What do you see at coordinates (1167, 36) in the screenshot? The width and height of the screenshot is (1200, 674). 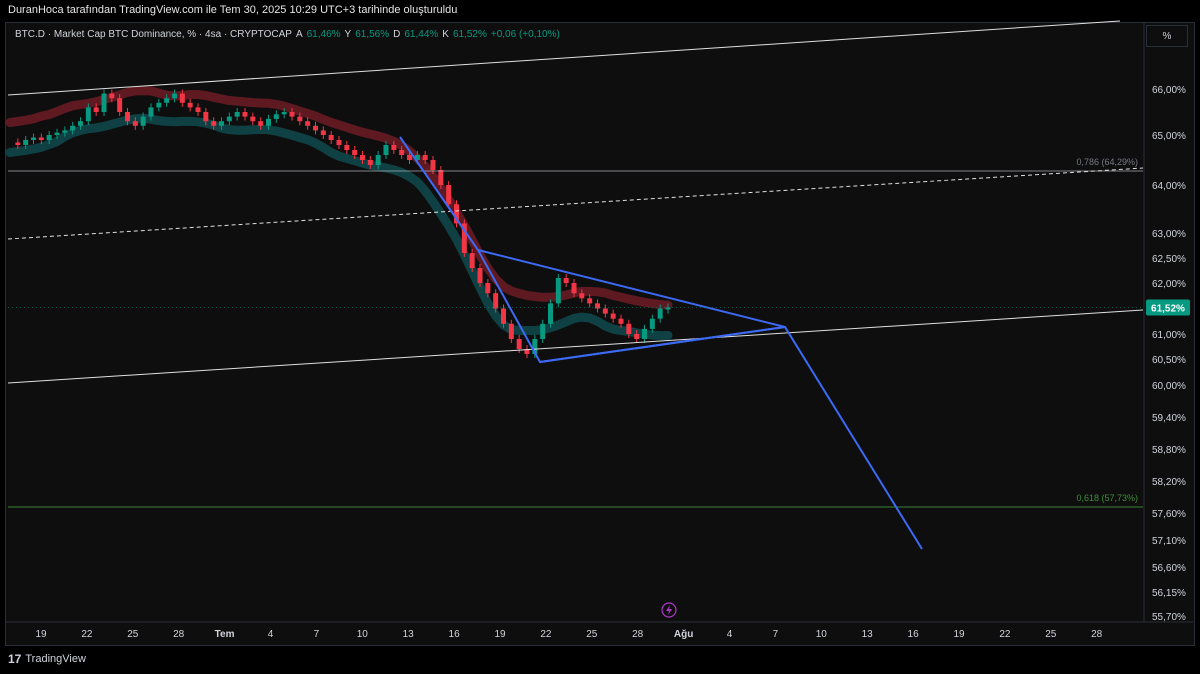 I see `percent-scale-button: %` at bounding box center [1167, 36].